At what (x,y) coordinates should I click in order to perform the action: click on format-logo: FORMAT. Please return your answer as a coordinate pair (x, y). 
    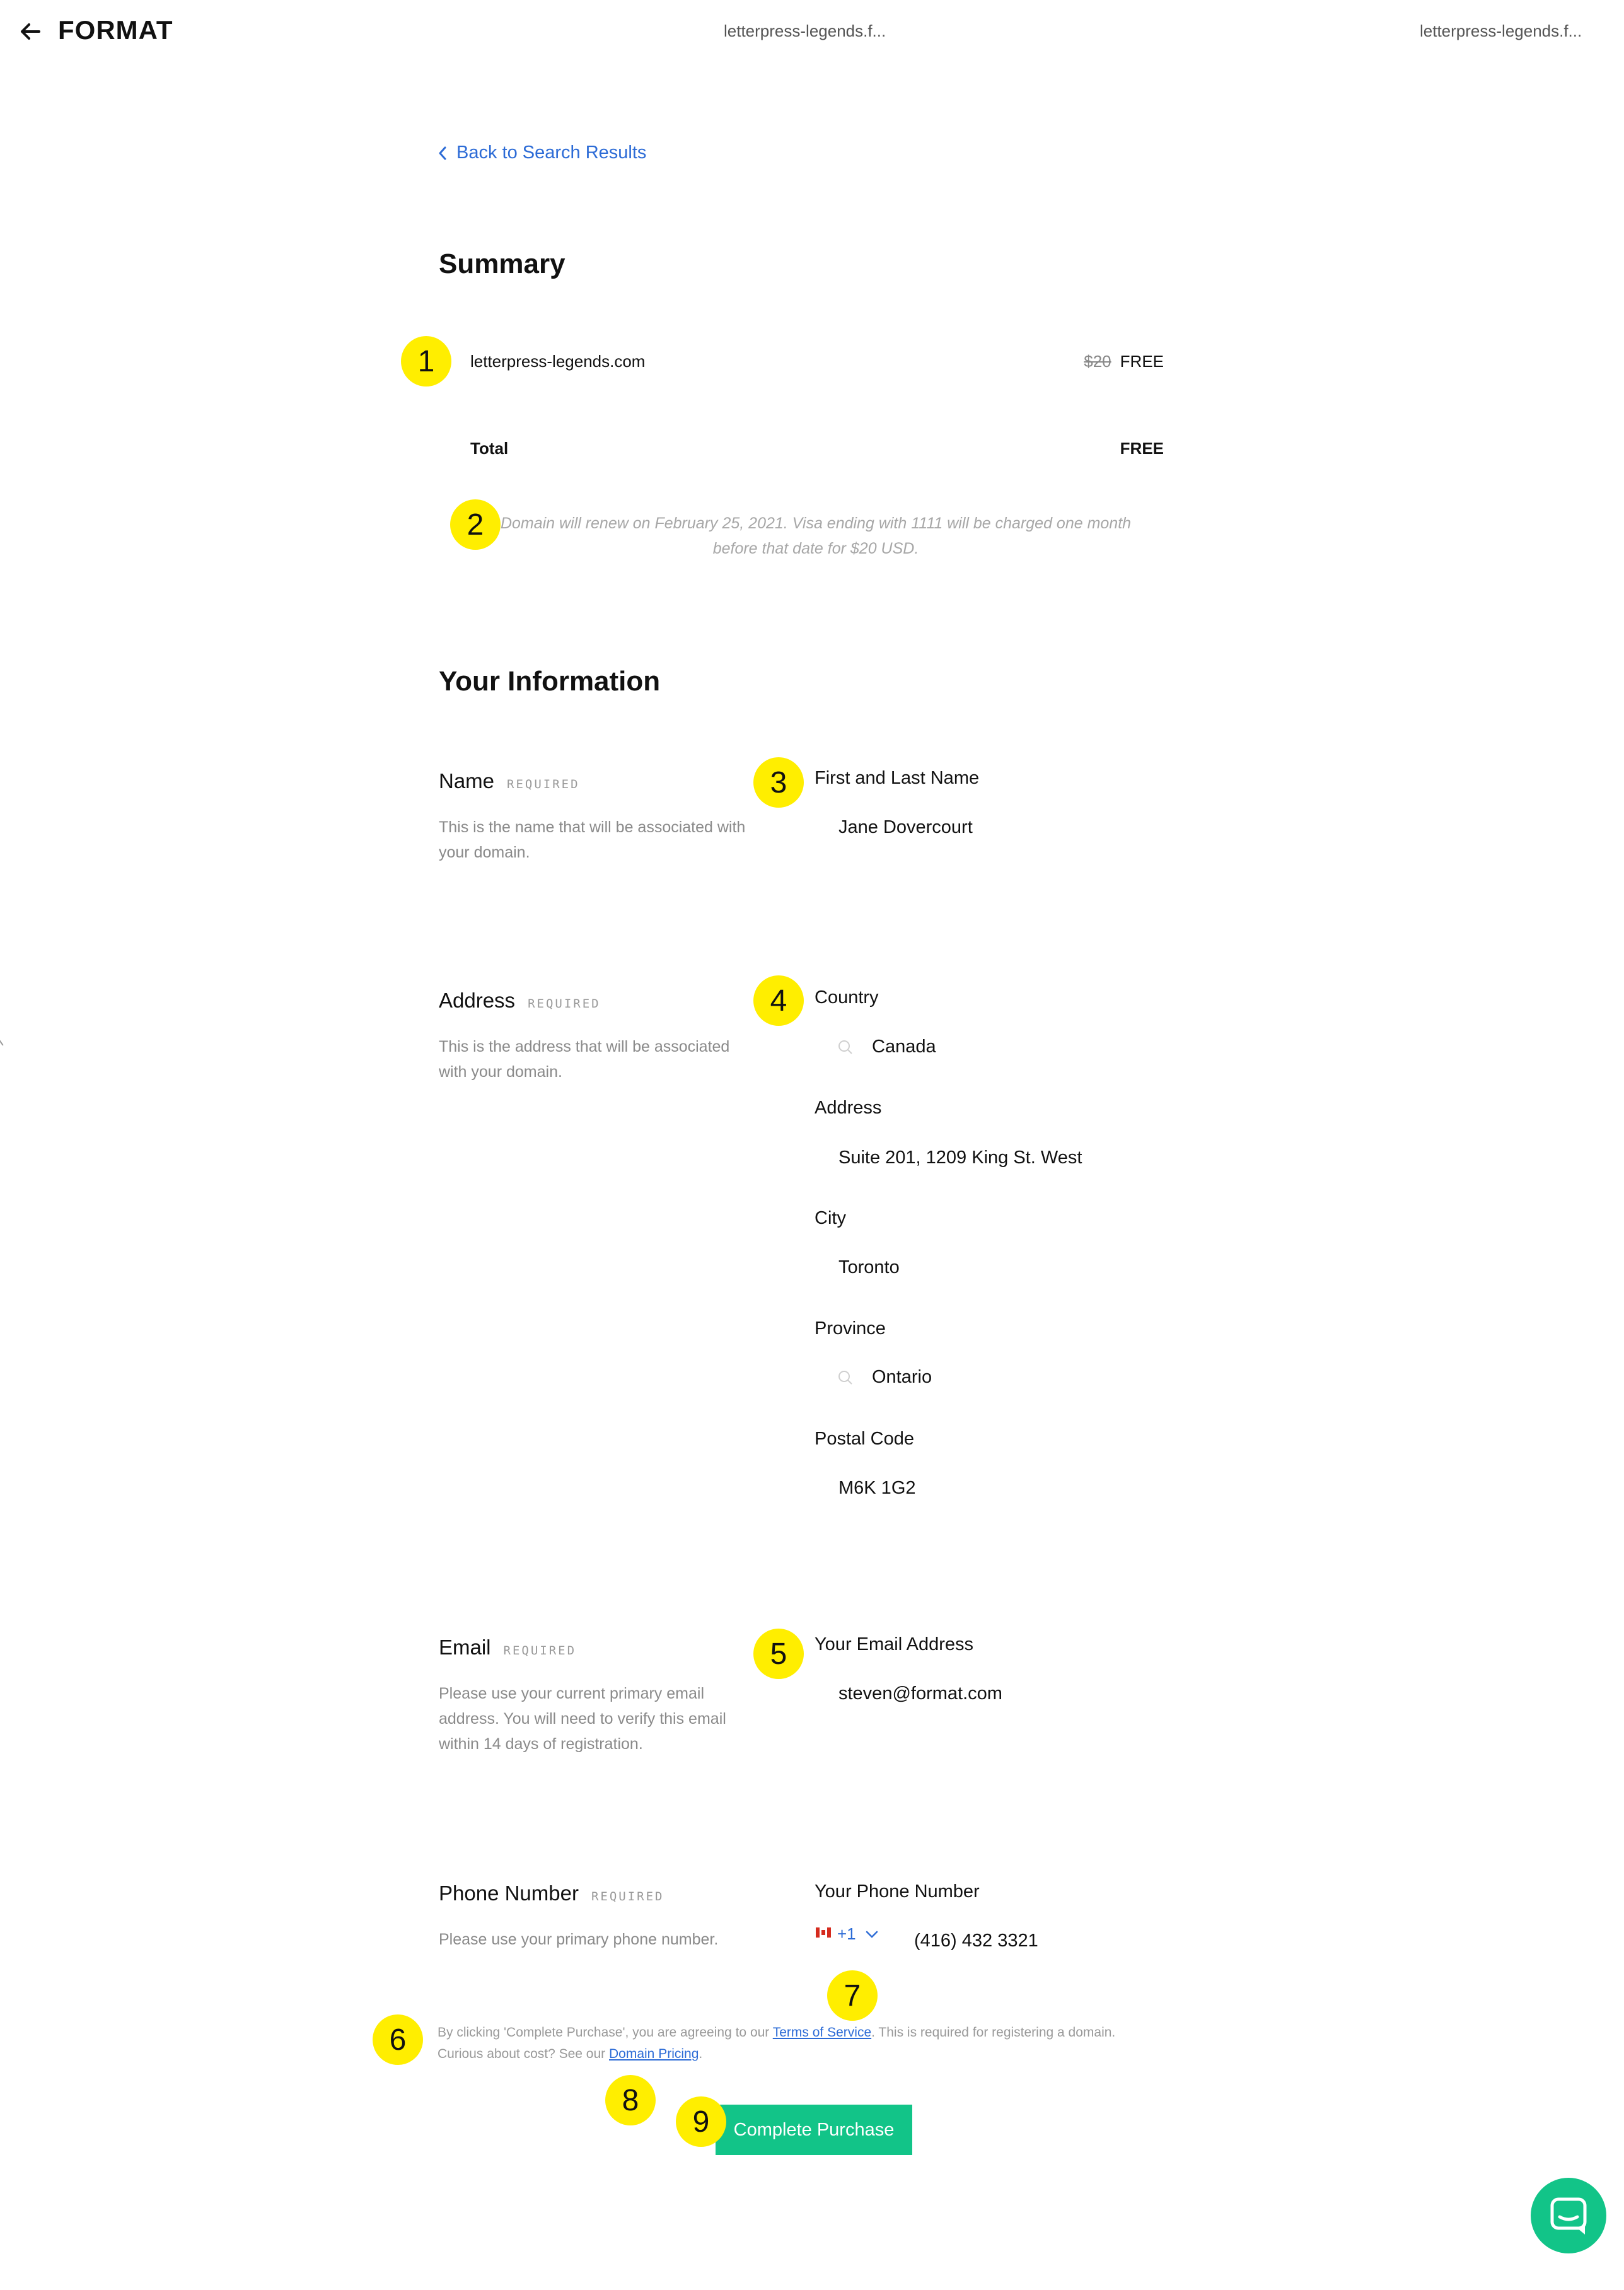
    Looking at the image, I should click on (116, 30).